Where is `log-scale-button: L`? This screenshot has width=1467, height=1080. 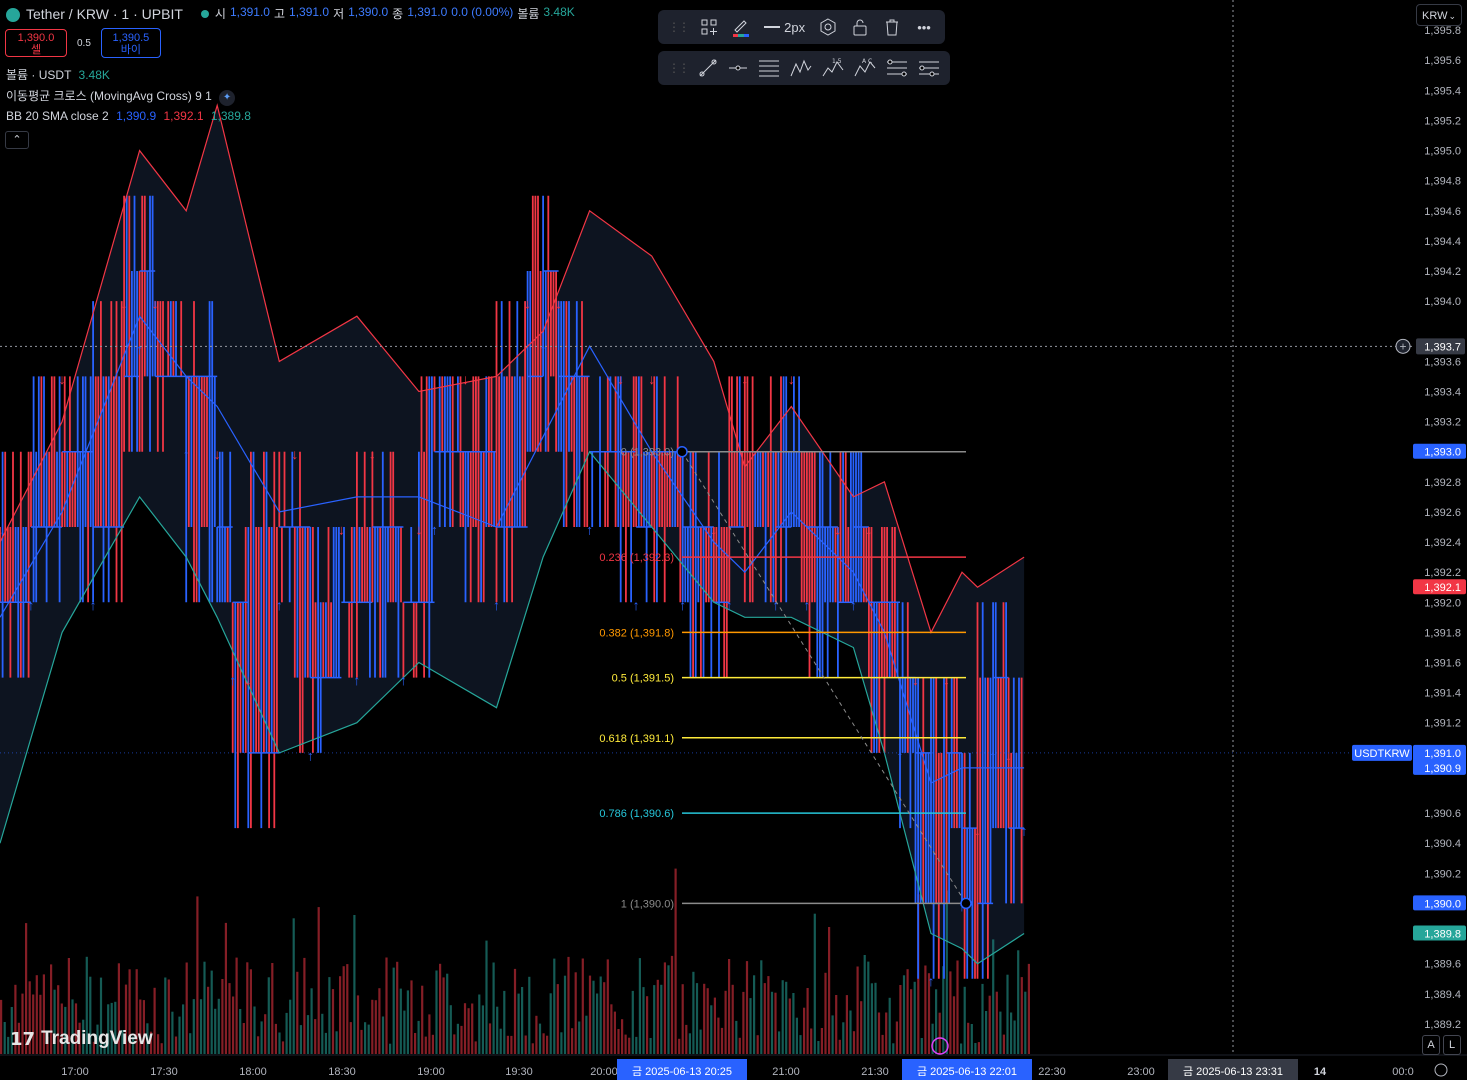
log-scale-button: L is located at coordinates (1452, 1045).